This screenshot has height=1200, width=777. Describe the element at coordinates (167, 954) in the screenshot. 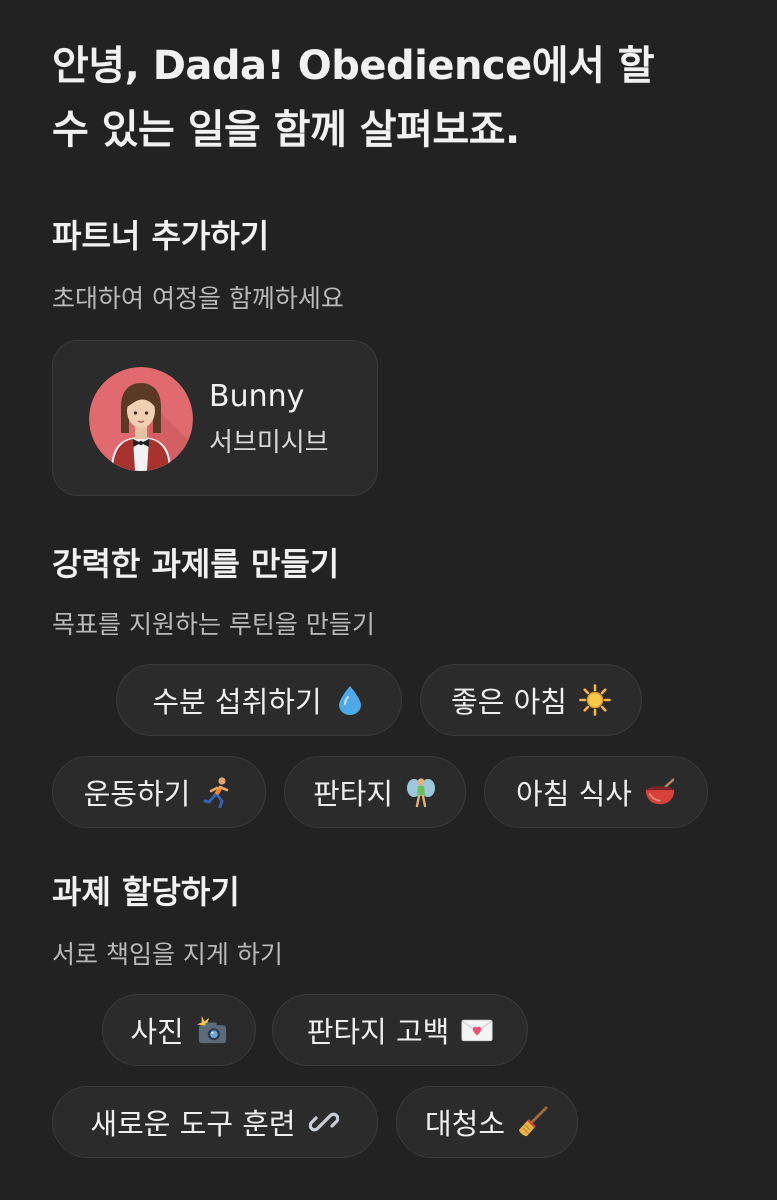

I see `assign-section-subtitle: 서로 책임을 지게 하기` at that location.